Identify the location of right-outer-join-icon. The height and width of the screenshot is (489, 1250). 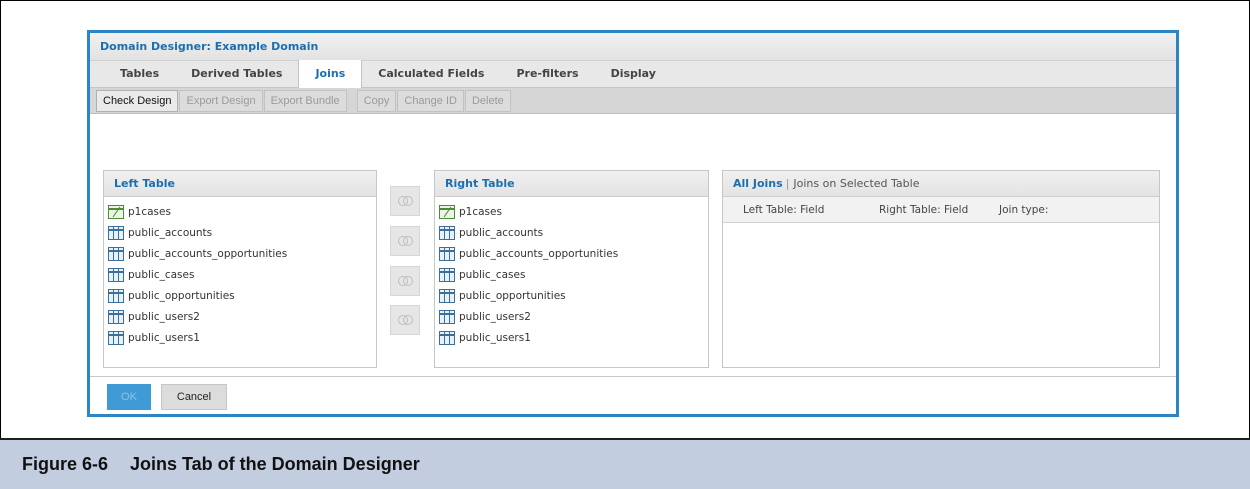
(406, 281).